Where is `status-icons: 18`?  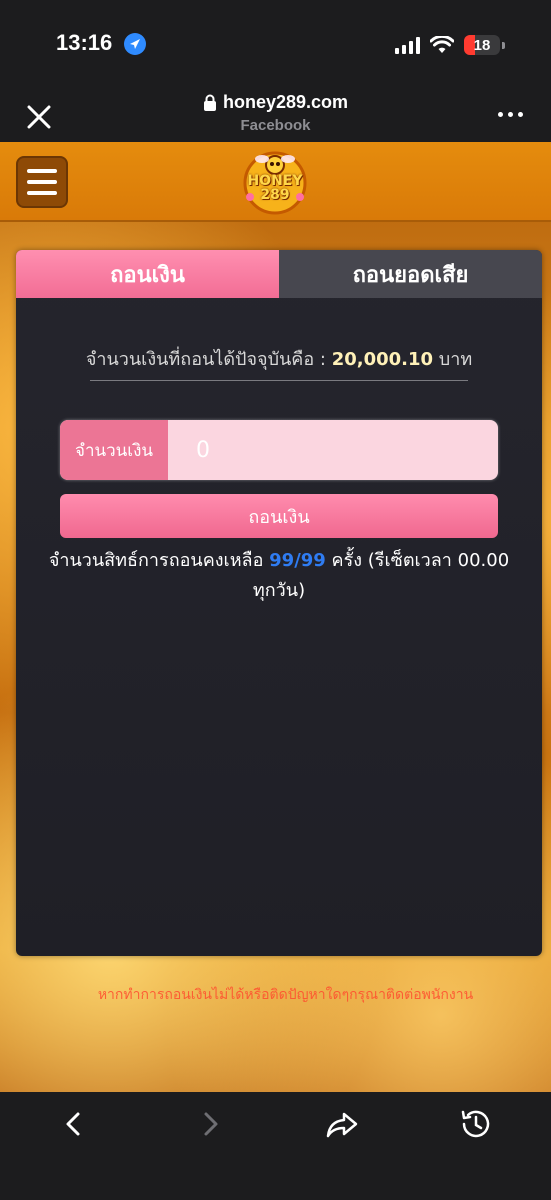
status-icons: 18 is located at coordinates (450, 45).